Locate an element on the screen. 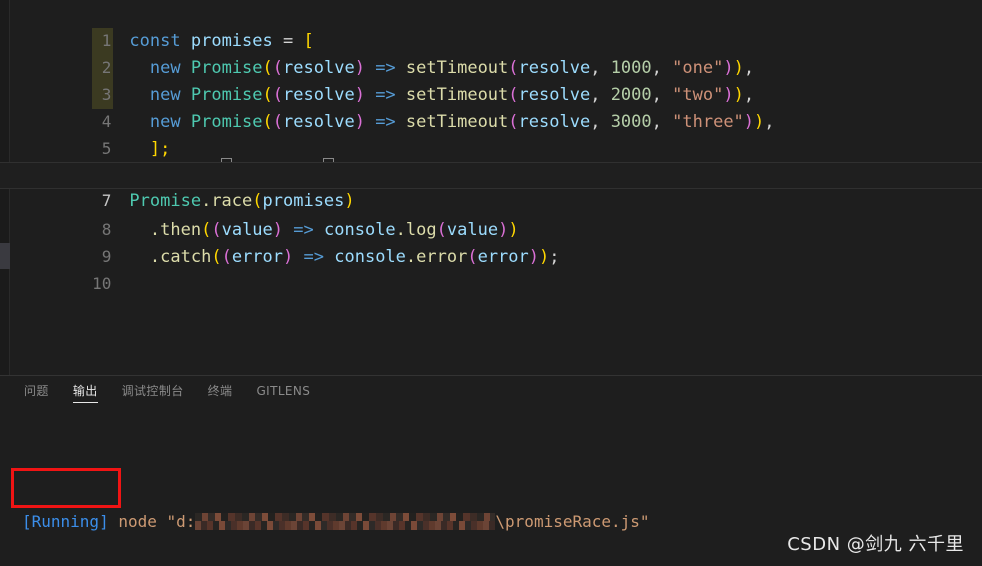 This screenshot has width=982, height=566. code-line-10: 10 is located at coordinates (491, 268).